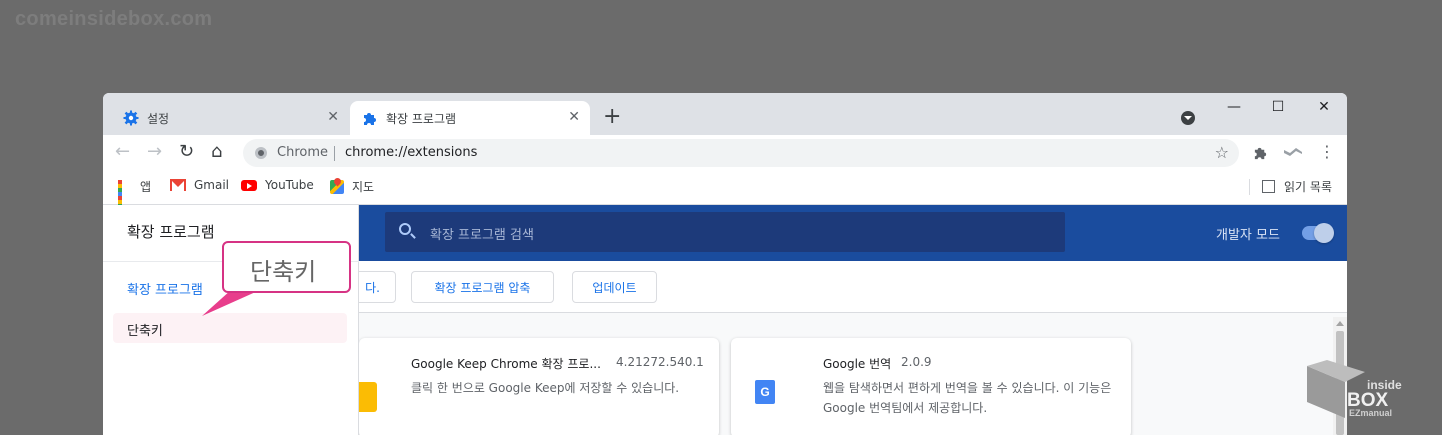  Describe the element at coordinates (283, 272) in the screenshot. I see `callout-text: 단축키` at that location.